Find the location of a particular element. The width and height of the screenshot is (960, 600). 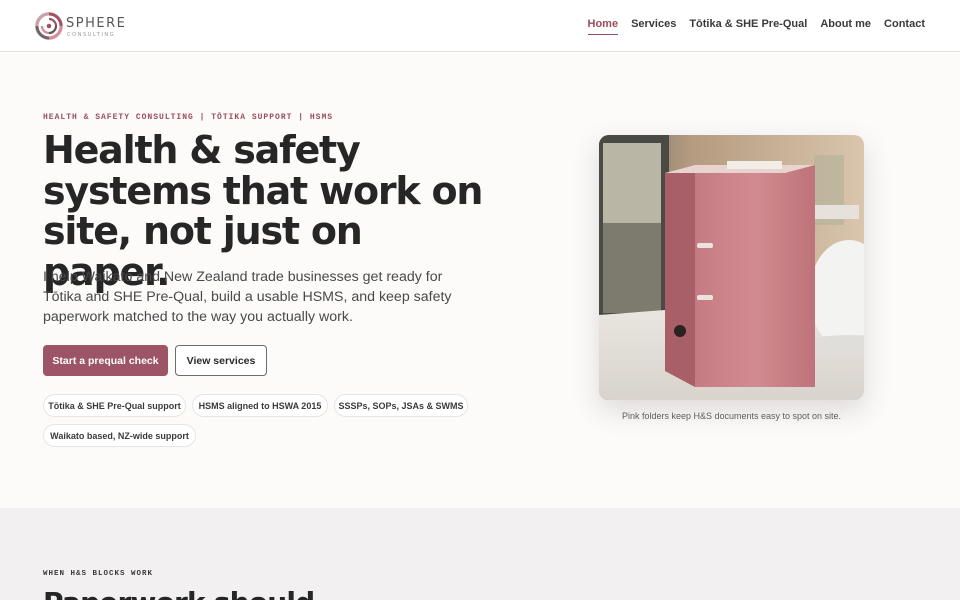

hero-photo-pink-binder is located at coordinates (731, 267).